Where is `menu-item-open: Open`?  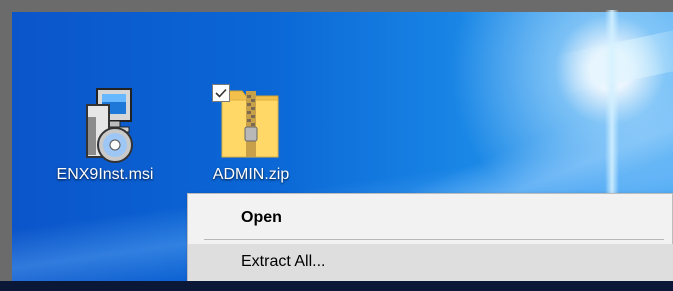
menu-item-open: Open is located at coordinates (430, 219).